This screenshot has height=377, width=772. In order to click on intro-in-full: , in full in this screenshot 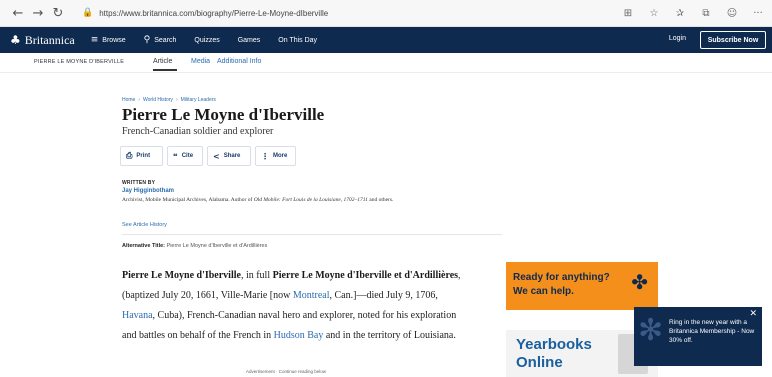, I will do `click(256, 275)`.